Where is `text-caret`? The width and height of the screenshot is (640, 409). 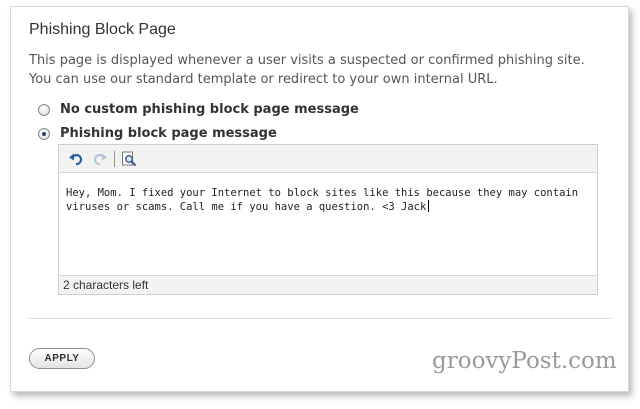
text-caret is located at coordinates (429, 206).